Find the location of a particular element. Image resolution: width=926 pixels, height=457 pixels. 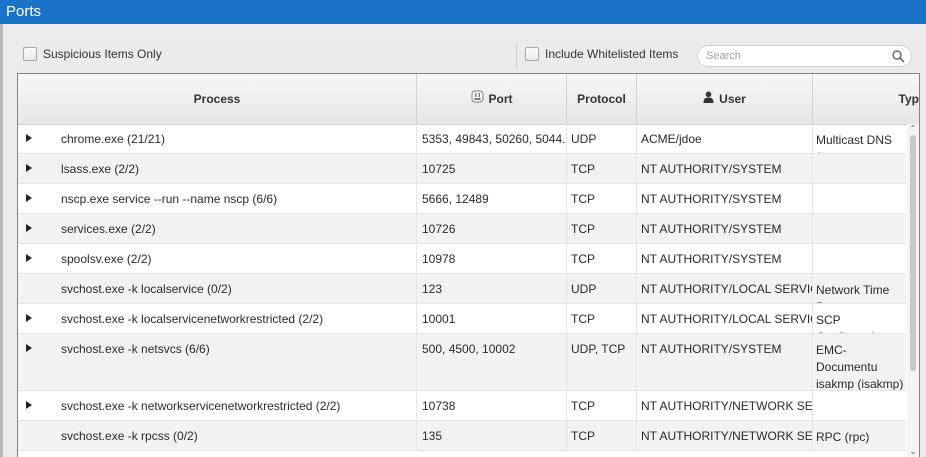

suspicious-checkbox is located at coordinates (30, 54).